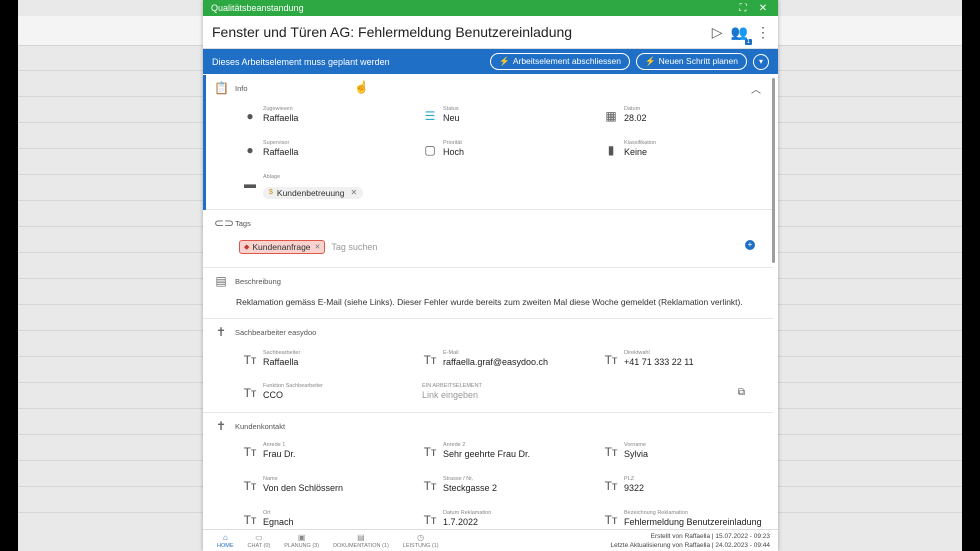 Image resolution: width=980 pixels, height=551 pixels. I want to click on clock-icon: ◷, so click(421, 537).